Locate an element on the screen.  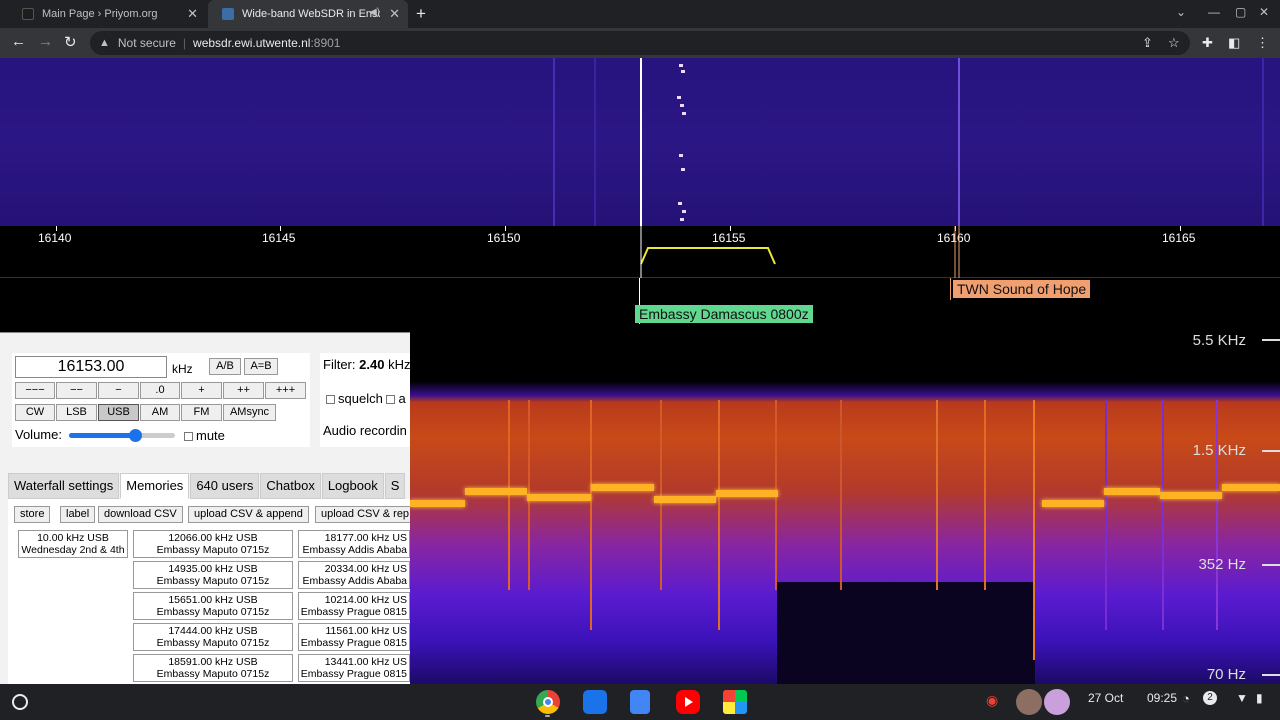
tab-priyom: Main Page › Priyom.org ✕ is located at coordinates (107, 14).